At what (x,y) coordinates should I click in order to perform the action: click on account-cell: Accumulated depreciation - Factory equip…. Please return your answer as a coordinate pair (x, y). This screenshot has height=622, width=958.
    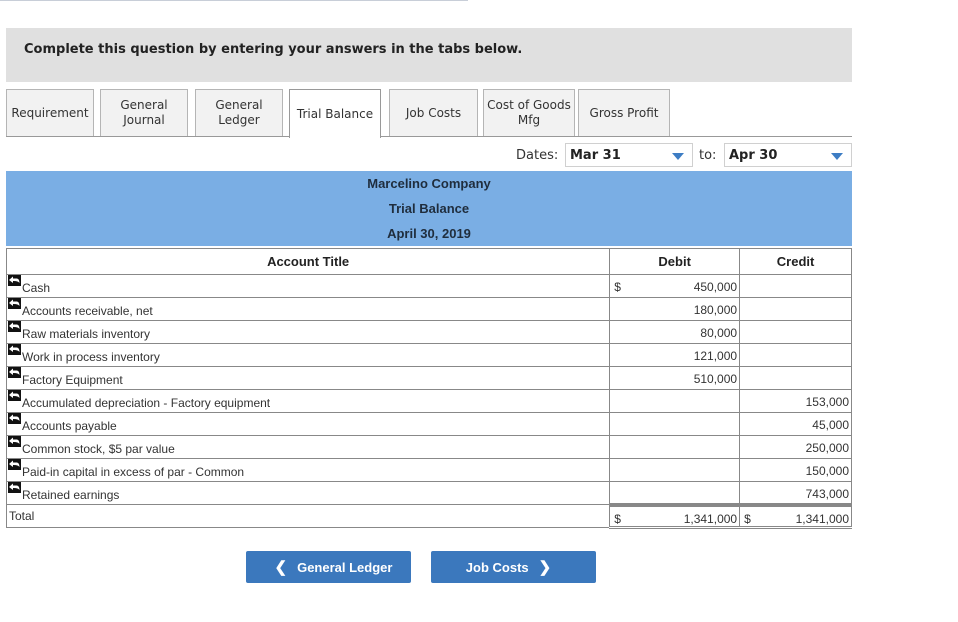
    Looking at the image, I should click on (308, 401).